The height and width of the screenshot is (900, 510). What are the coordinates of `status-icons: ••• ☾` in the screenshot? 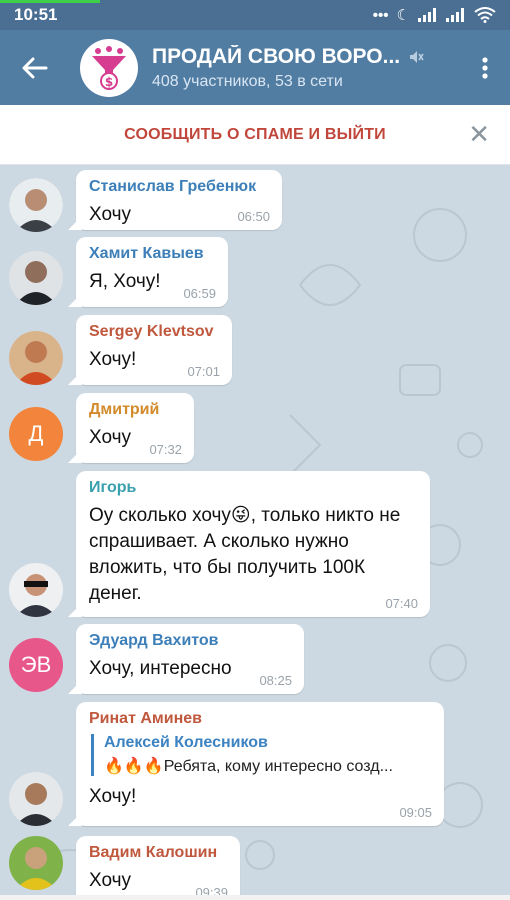 It's located at (434, 15).